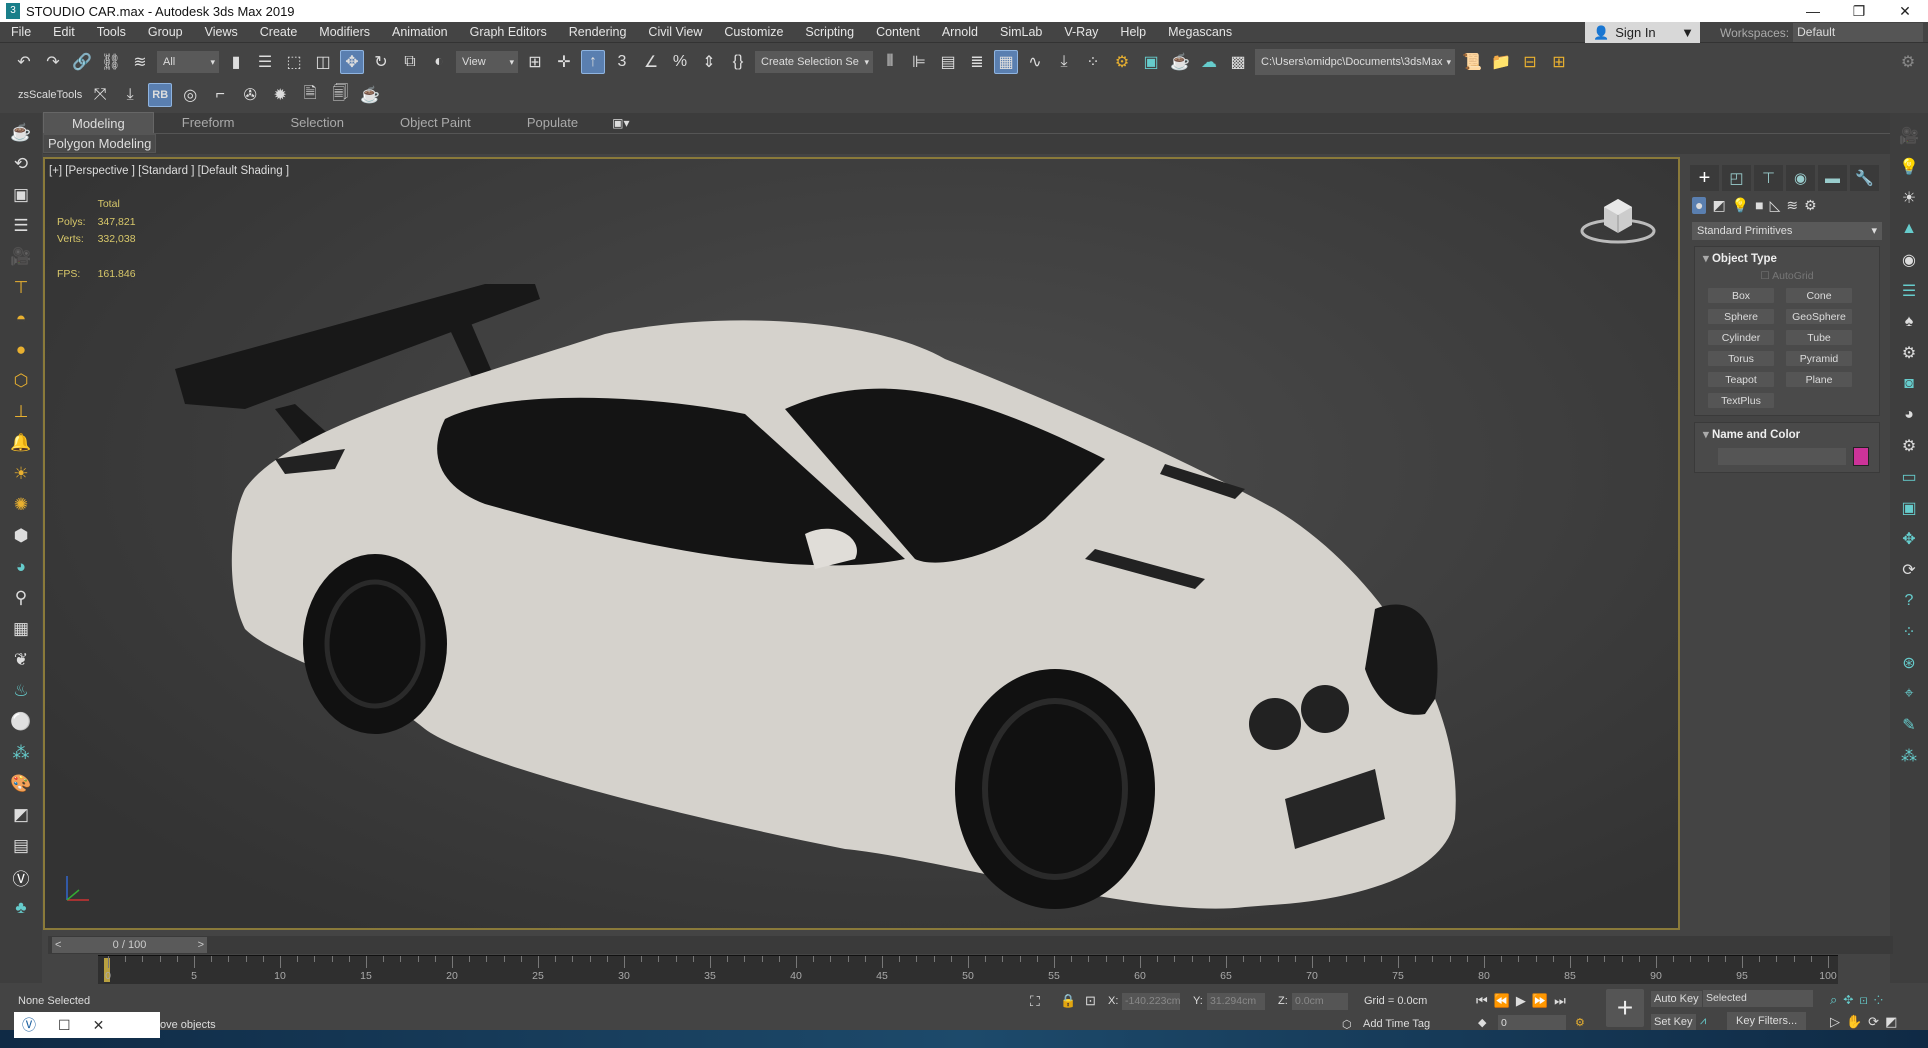  Describe the element at coordinates (1741, 400) in the screenshot. I see `textplus-button: TextPlus` at that location.